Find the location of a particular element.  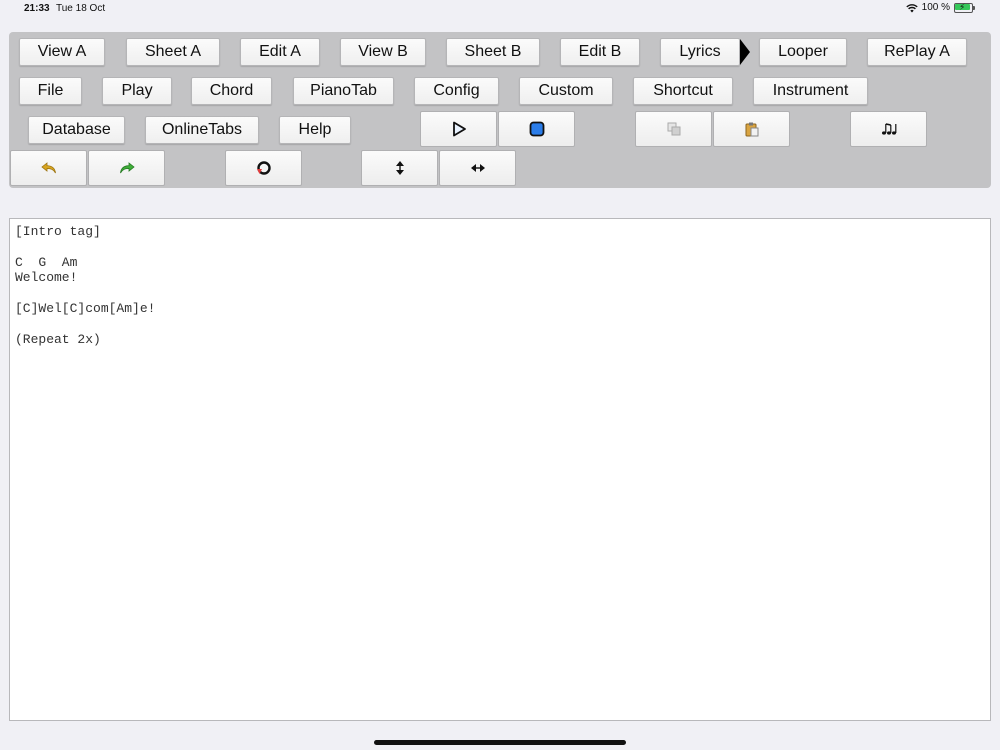

chord-button: Chord is located at coordinates (231, 91).